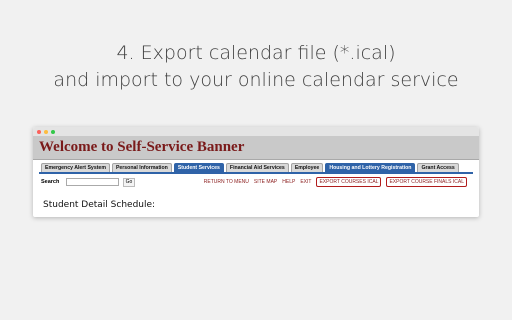 This screenshot has width=512, height=320. What do you see at coordinates (99, 205) in the screenshot?
I see `page-heading: Student Detail Schedule:` at bounding box center [99, 205].